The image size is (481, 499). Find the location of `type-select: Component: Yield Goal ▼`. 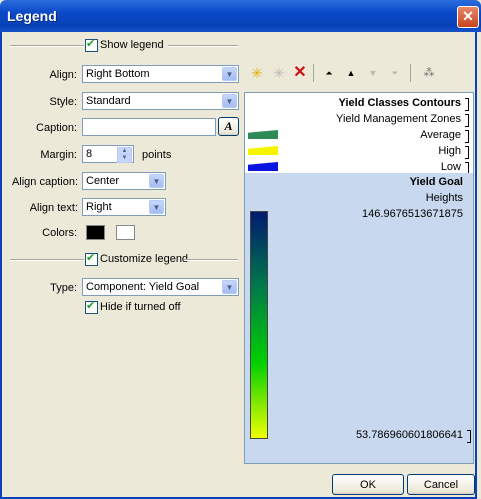

type-select: Component: Yield Goal ▼ is located at coordinates (160, 287).